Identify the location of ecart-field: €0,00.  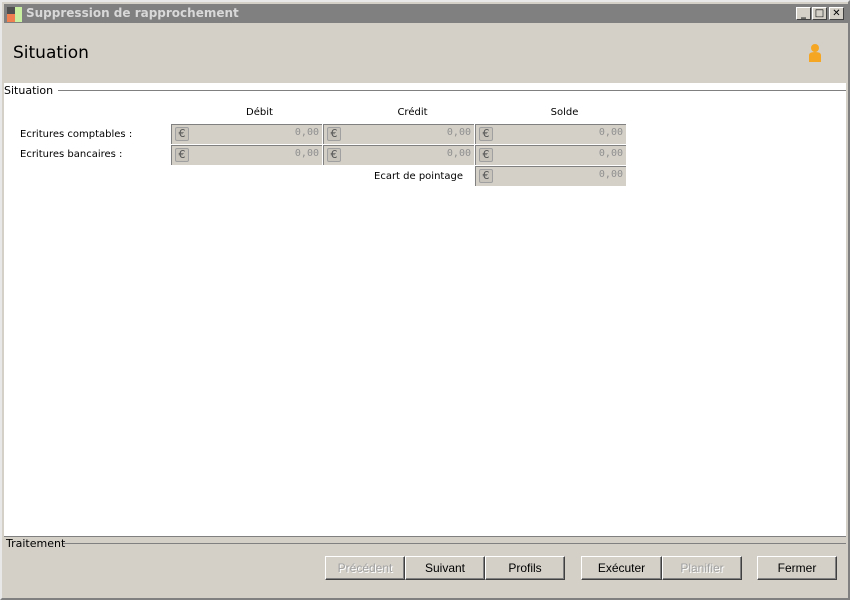
(550, 176).